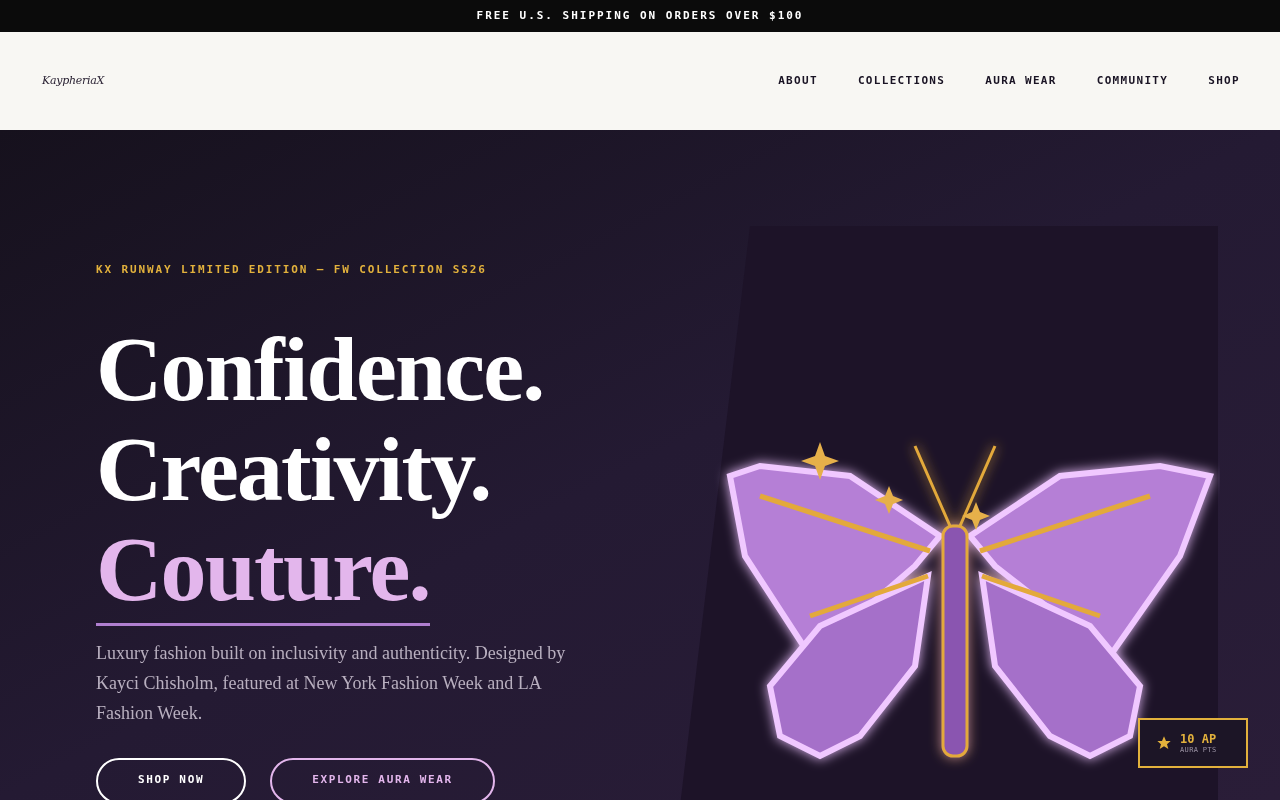 This screenshot has width=1280, height=800. Describe the element at coordinates (293, 468) in the screenshot. I see `headline-line: Creativity.` at that location.